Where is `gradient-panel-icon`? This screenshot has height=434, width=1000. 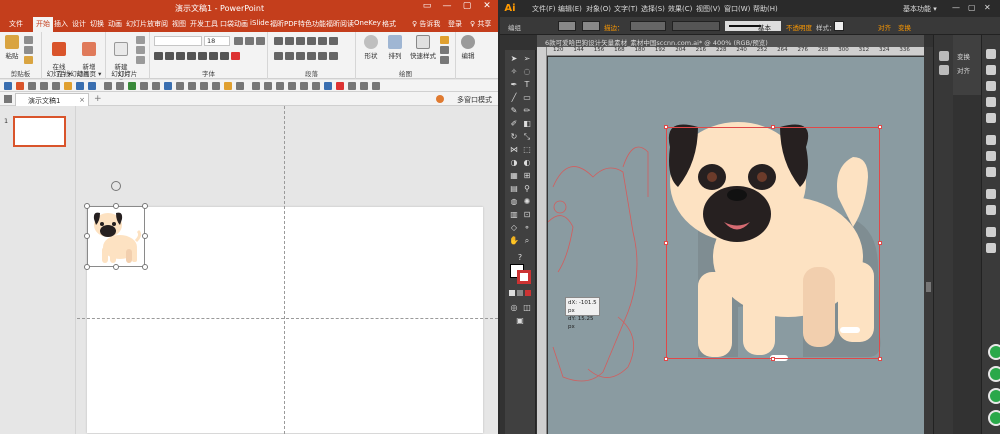 gradient-panel-icon is located at coordinates (991, 156).